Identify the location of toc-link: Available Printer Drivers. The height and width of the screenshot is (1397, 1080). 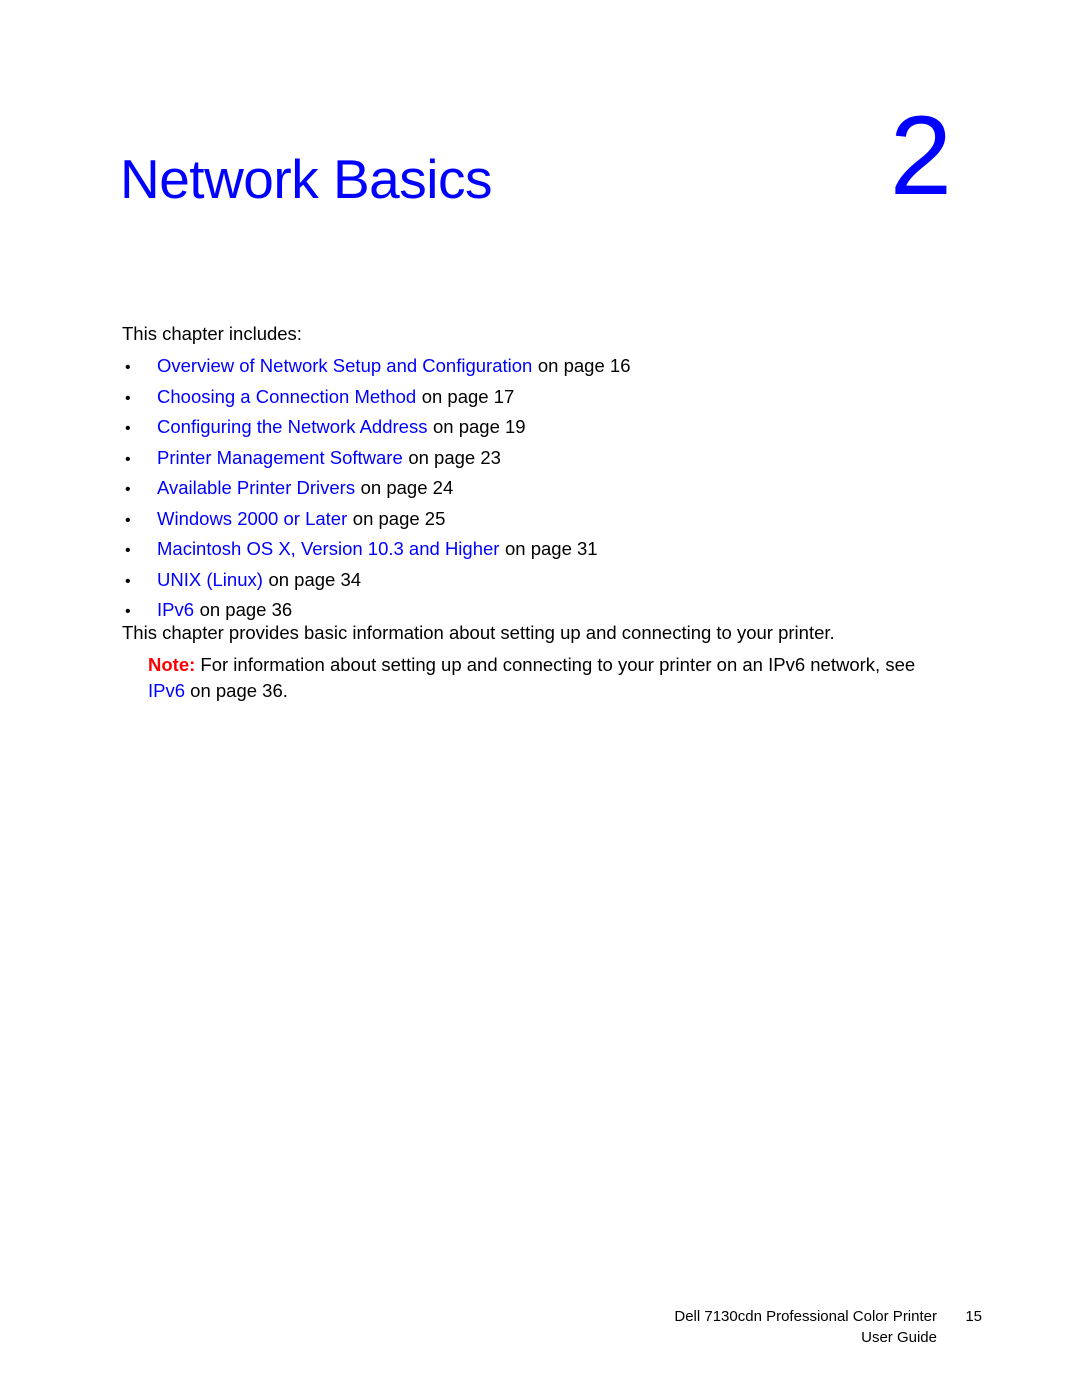
(256, 488).